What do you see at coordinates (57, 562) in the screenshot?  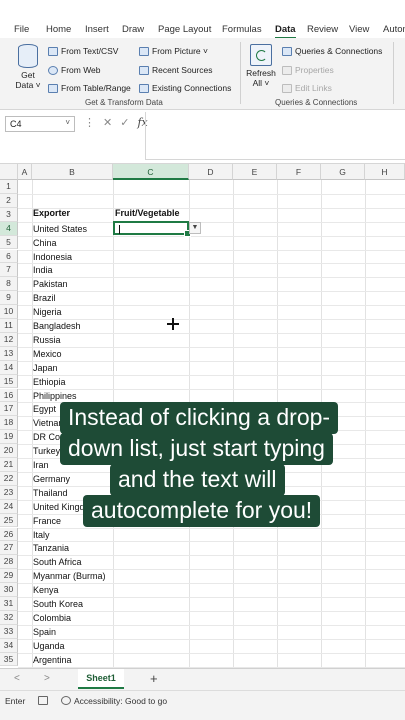 I see `cell-exporter: South Africa` at bounding box center [57, 562].